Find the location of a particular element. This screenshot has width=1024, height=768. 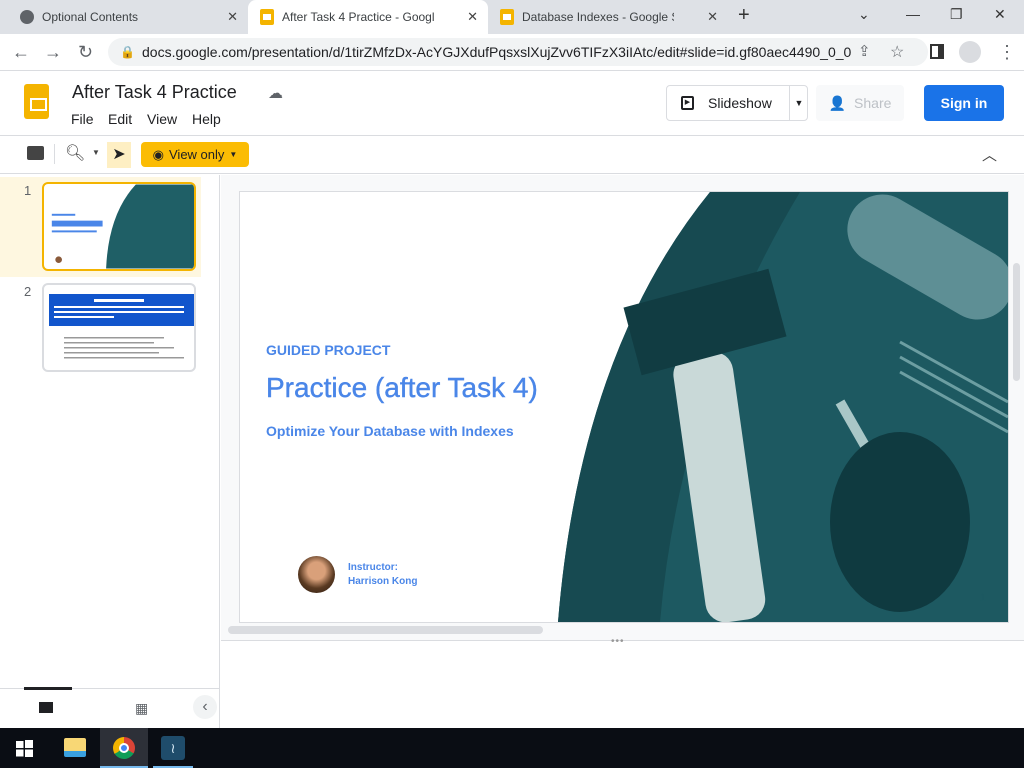

share-page-icon: ⇪ is located at coordinates (864, 51).